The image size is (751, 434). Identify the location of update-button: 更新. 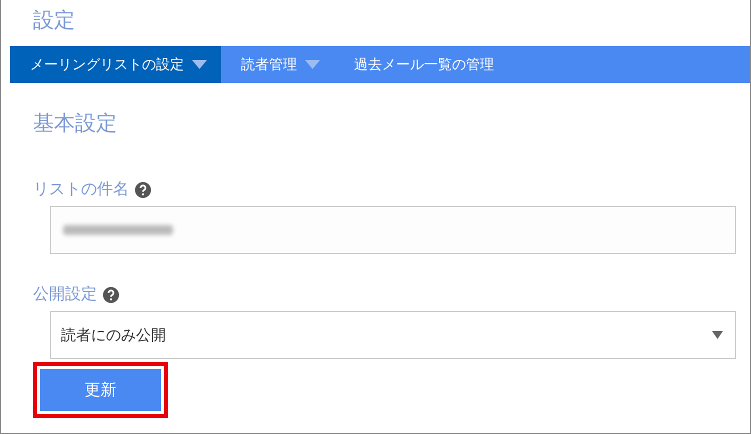
(100, 390).